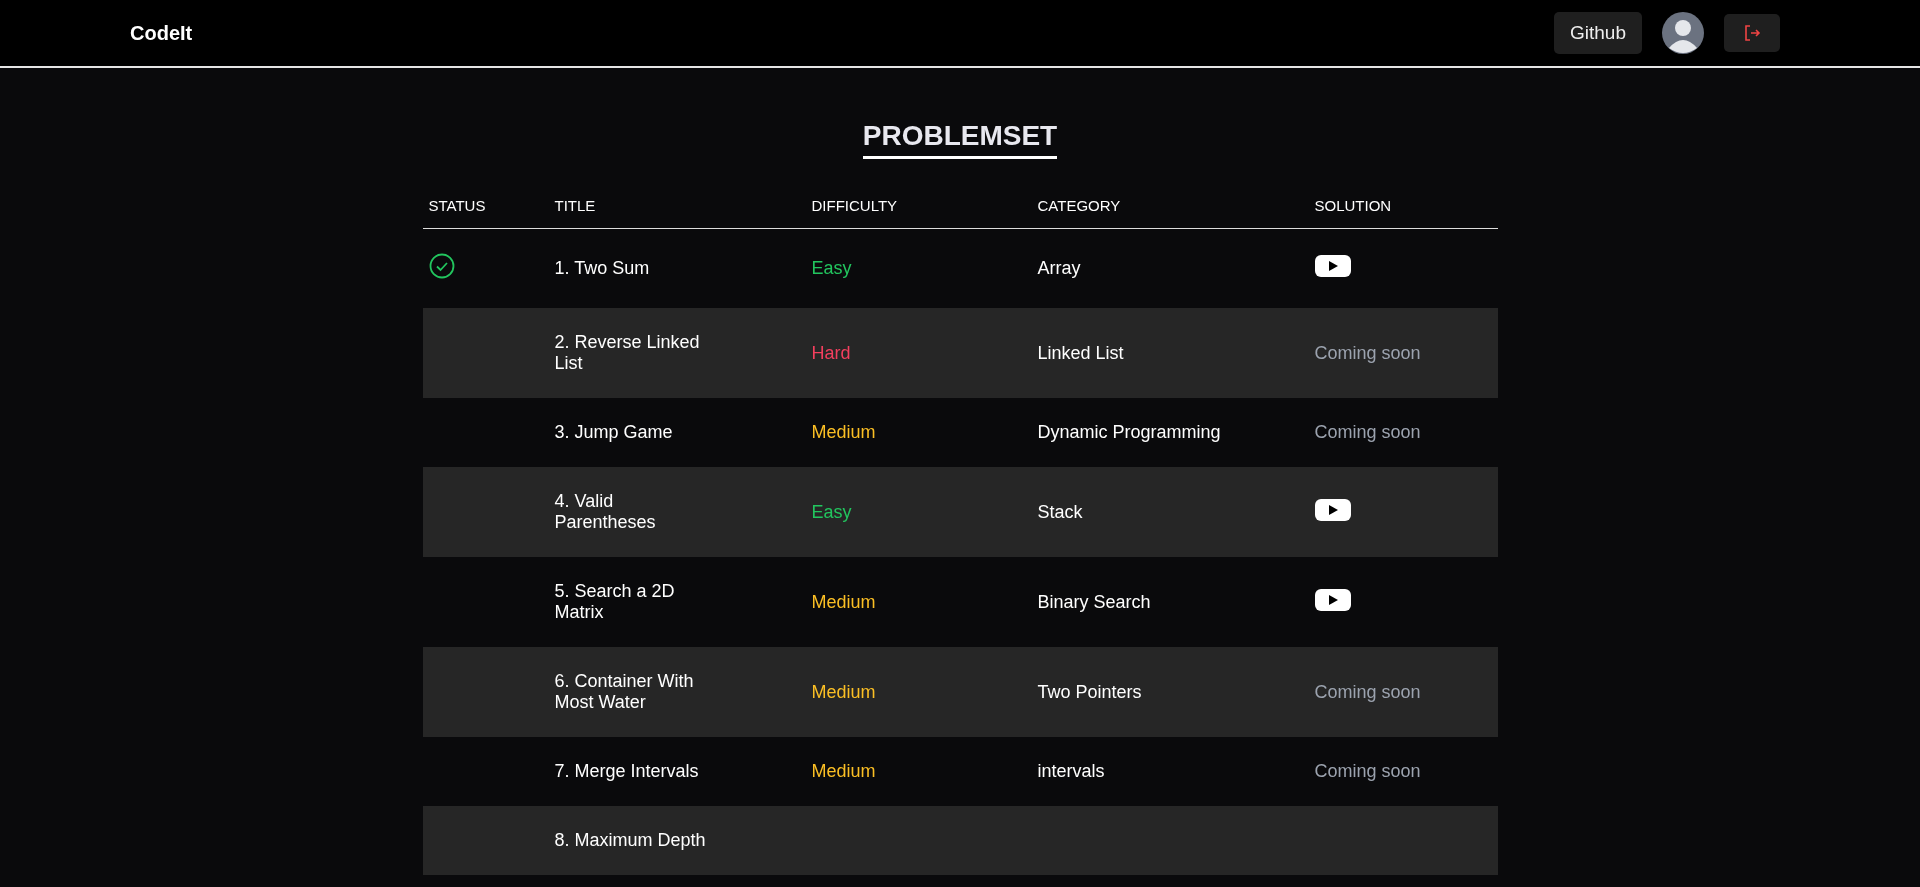 The height and width of the screenshot is (887, 1920). I want to click on column-header: STATUS, so click(485, 209).